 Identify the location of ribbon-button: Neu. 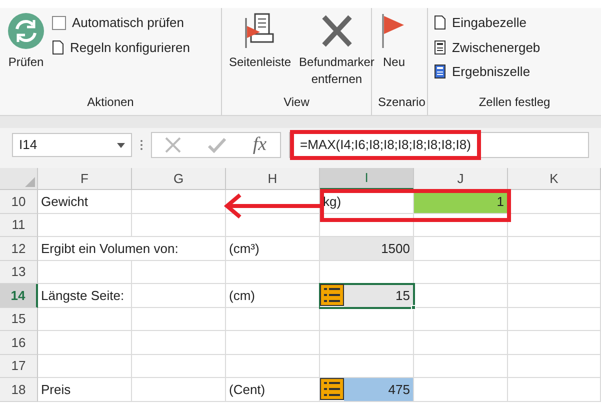
(394, 52).